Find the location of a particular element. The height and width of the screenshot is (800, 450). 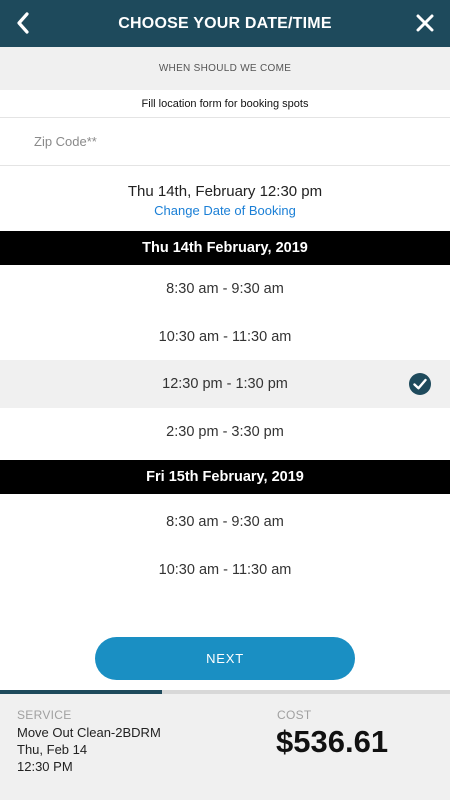

back-button is located at coordinates (23, 23).